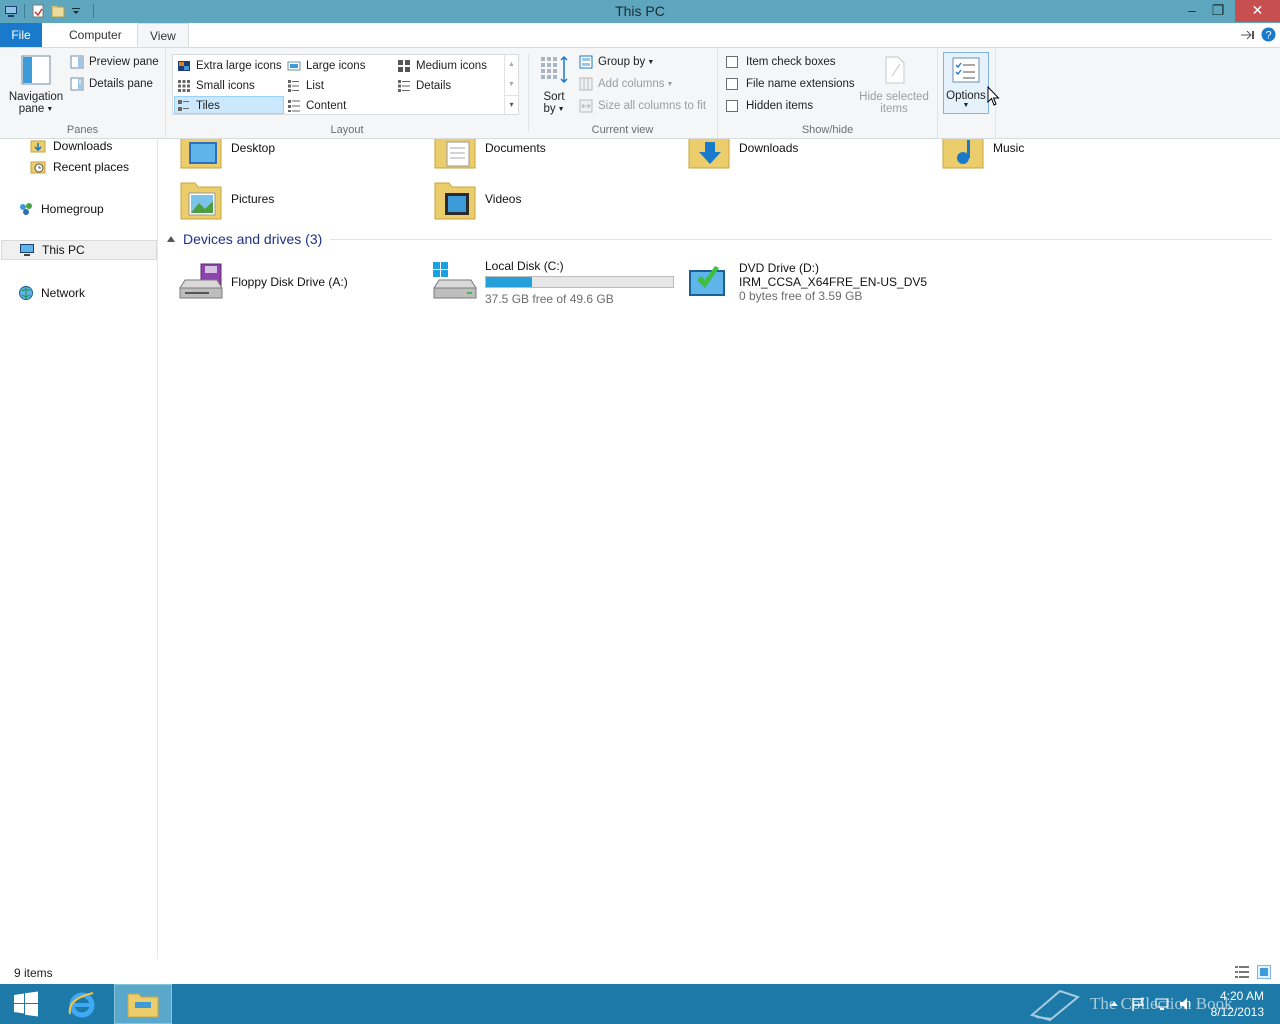 This screenshot has width=1280, height=1024. I want to click on nav-item-this-pc: This PC, so click(79, 250).